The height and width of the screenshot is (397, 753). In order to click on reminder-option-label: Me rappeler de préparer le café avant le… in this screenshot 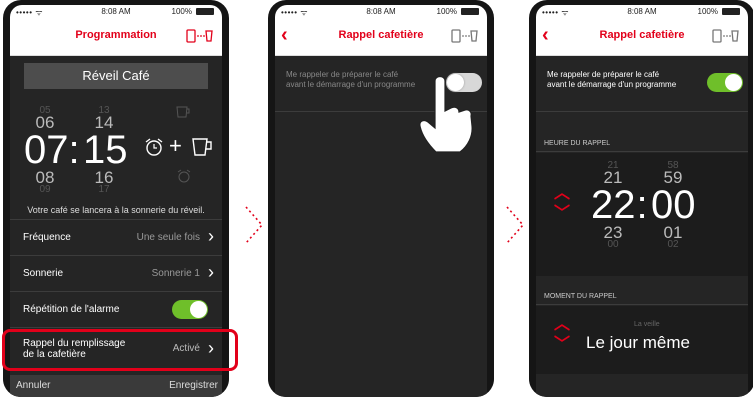, I will do `click(627, 80)`.